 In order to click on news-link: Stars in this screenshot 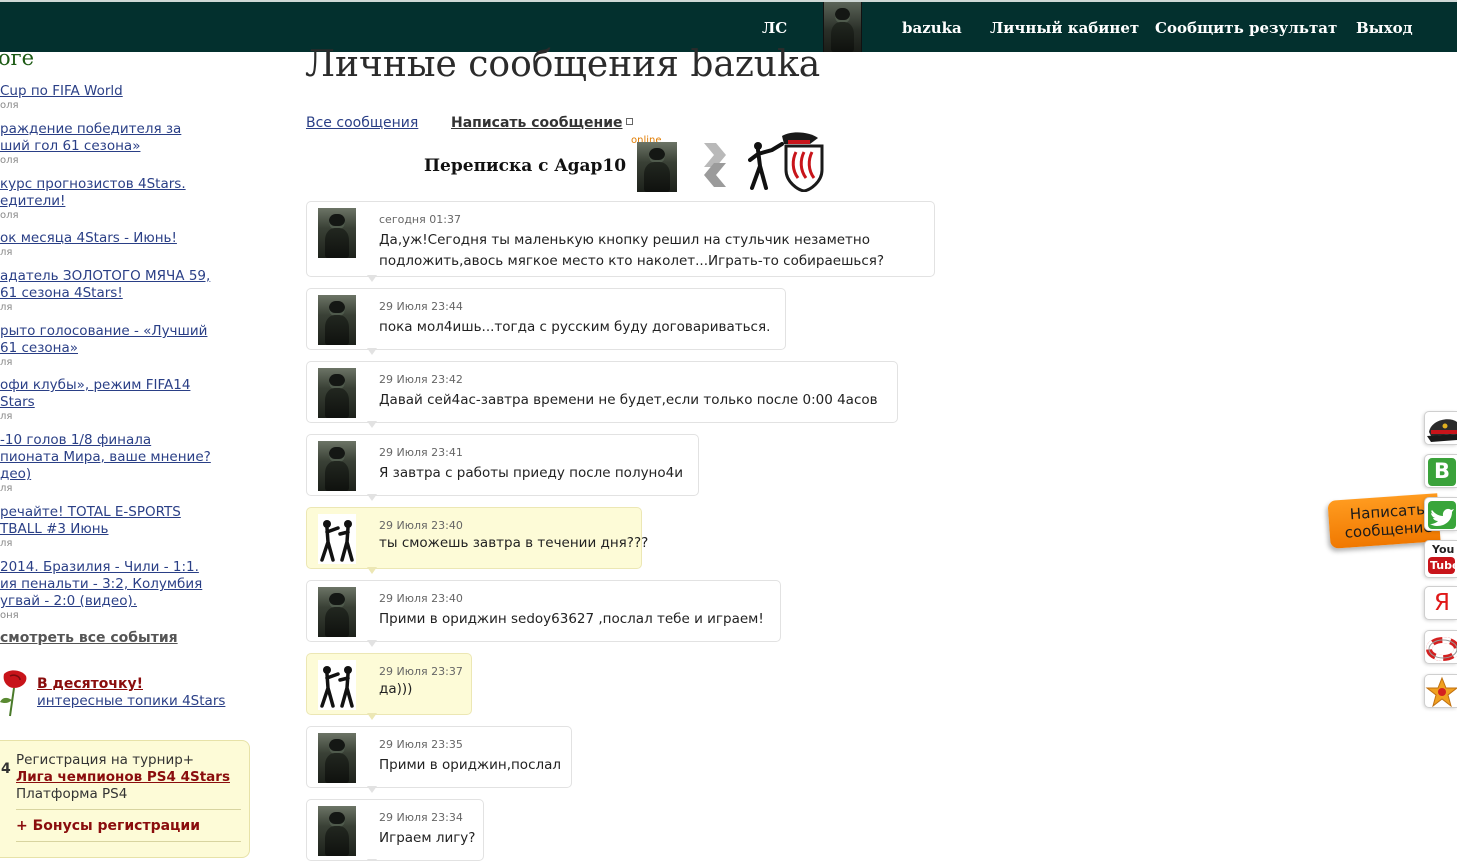, I will do `click(130, 402)`.